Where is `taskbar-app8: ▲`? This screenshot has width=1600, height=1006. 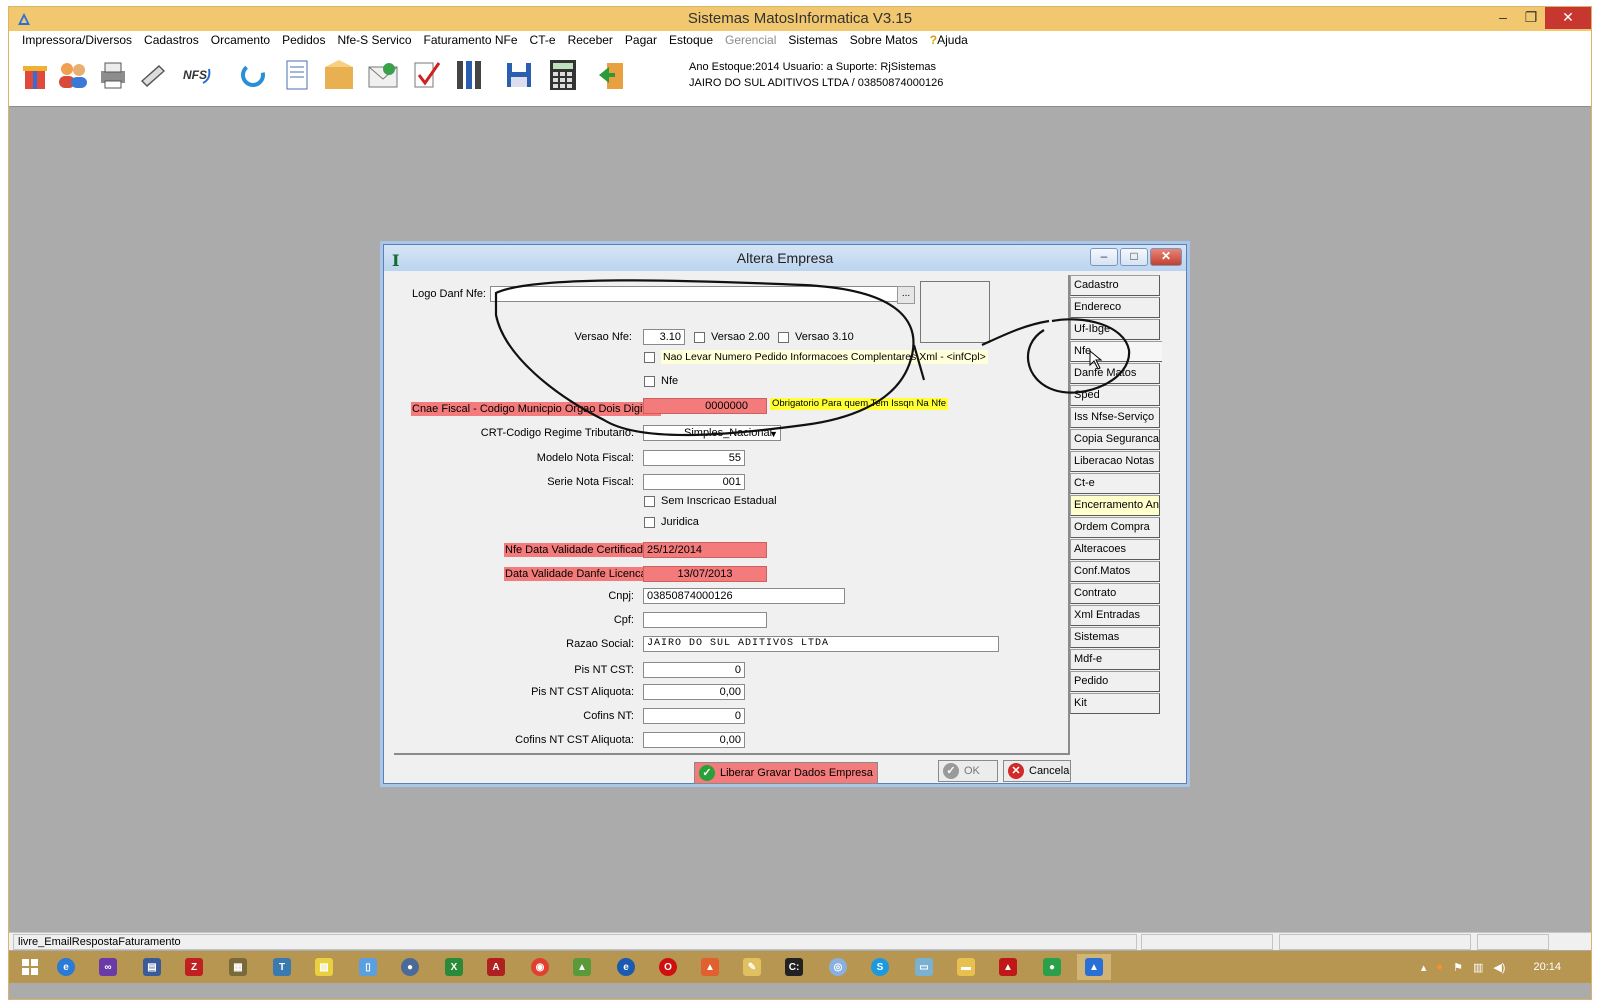
taskbar-app8: ▲ is located at coordinates (582, 967).